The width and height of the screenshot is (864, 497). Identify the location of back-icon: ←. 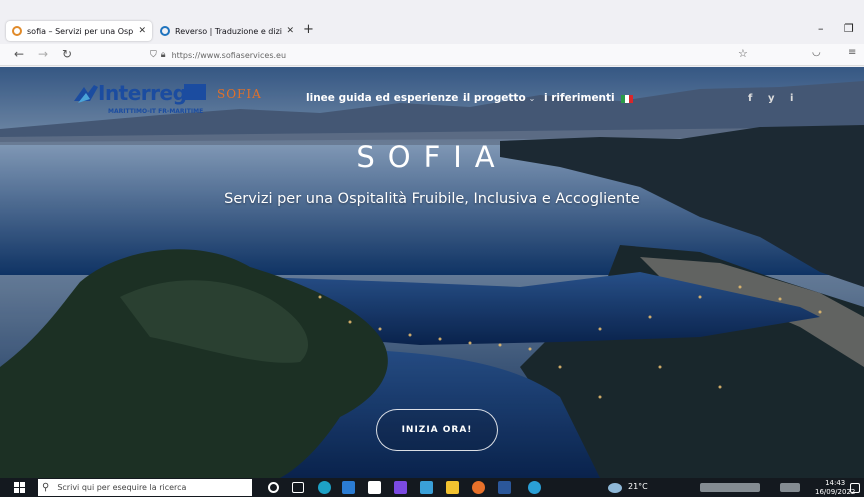
(19, 54).